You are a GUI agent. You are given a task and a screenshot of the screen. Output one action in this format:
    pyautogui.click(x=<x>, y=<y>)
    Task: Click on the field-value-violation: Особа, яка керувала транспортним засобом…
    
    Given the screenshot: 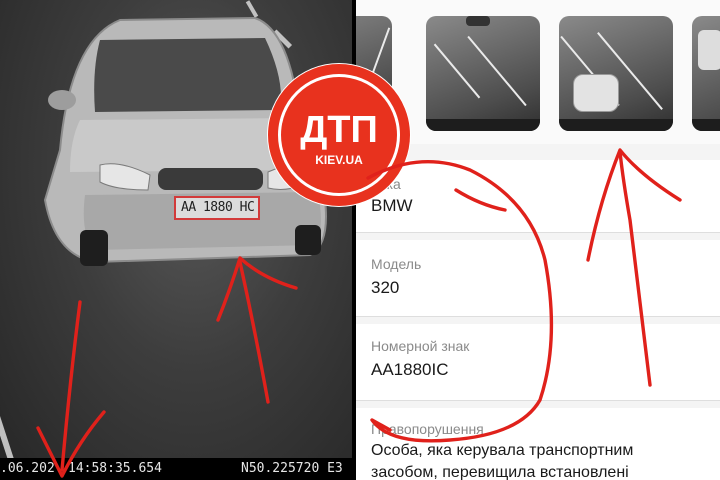 What is the action you would take?
    pyautogui.click(x=541, y=460)
    